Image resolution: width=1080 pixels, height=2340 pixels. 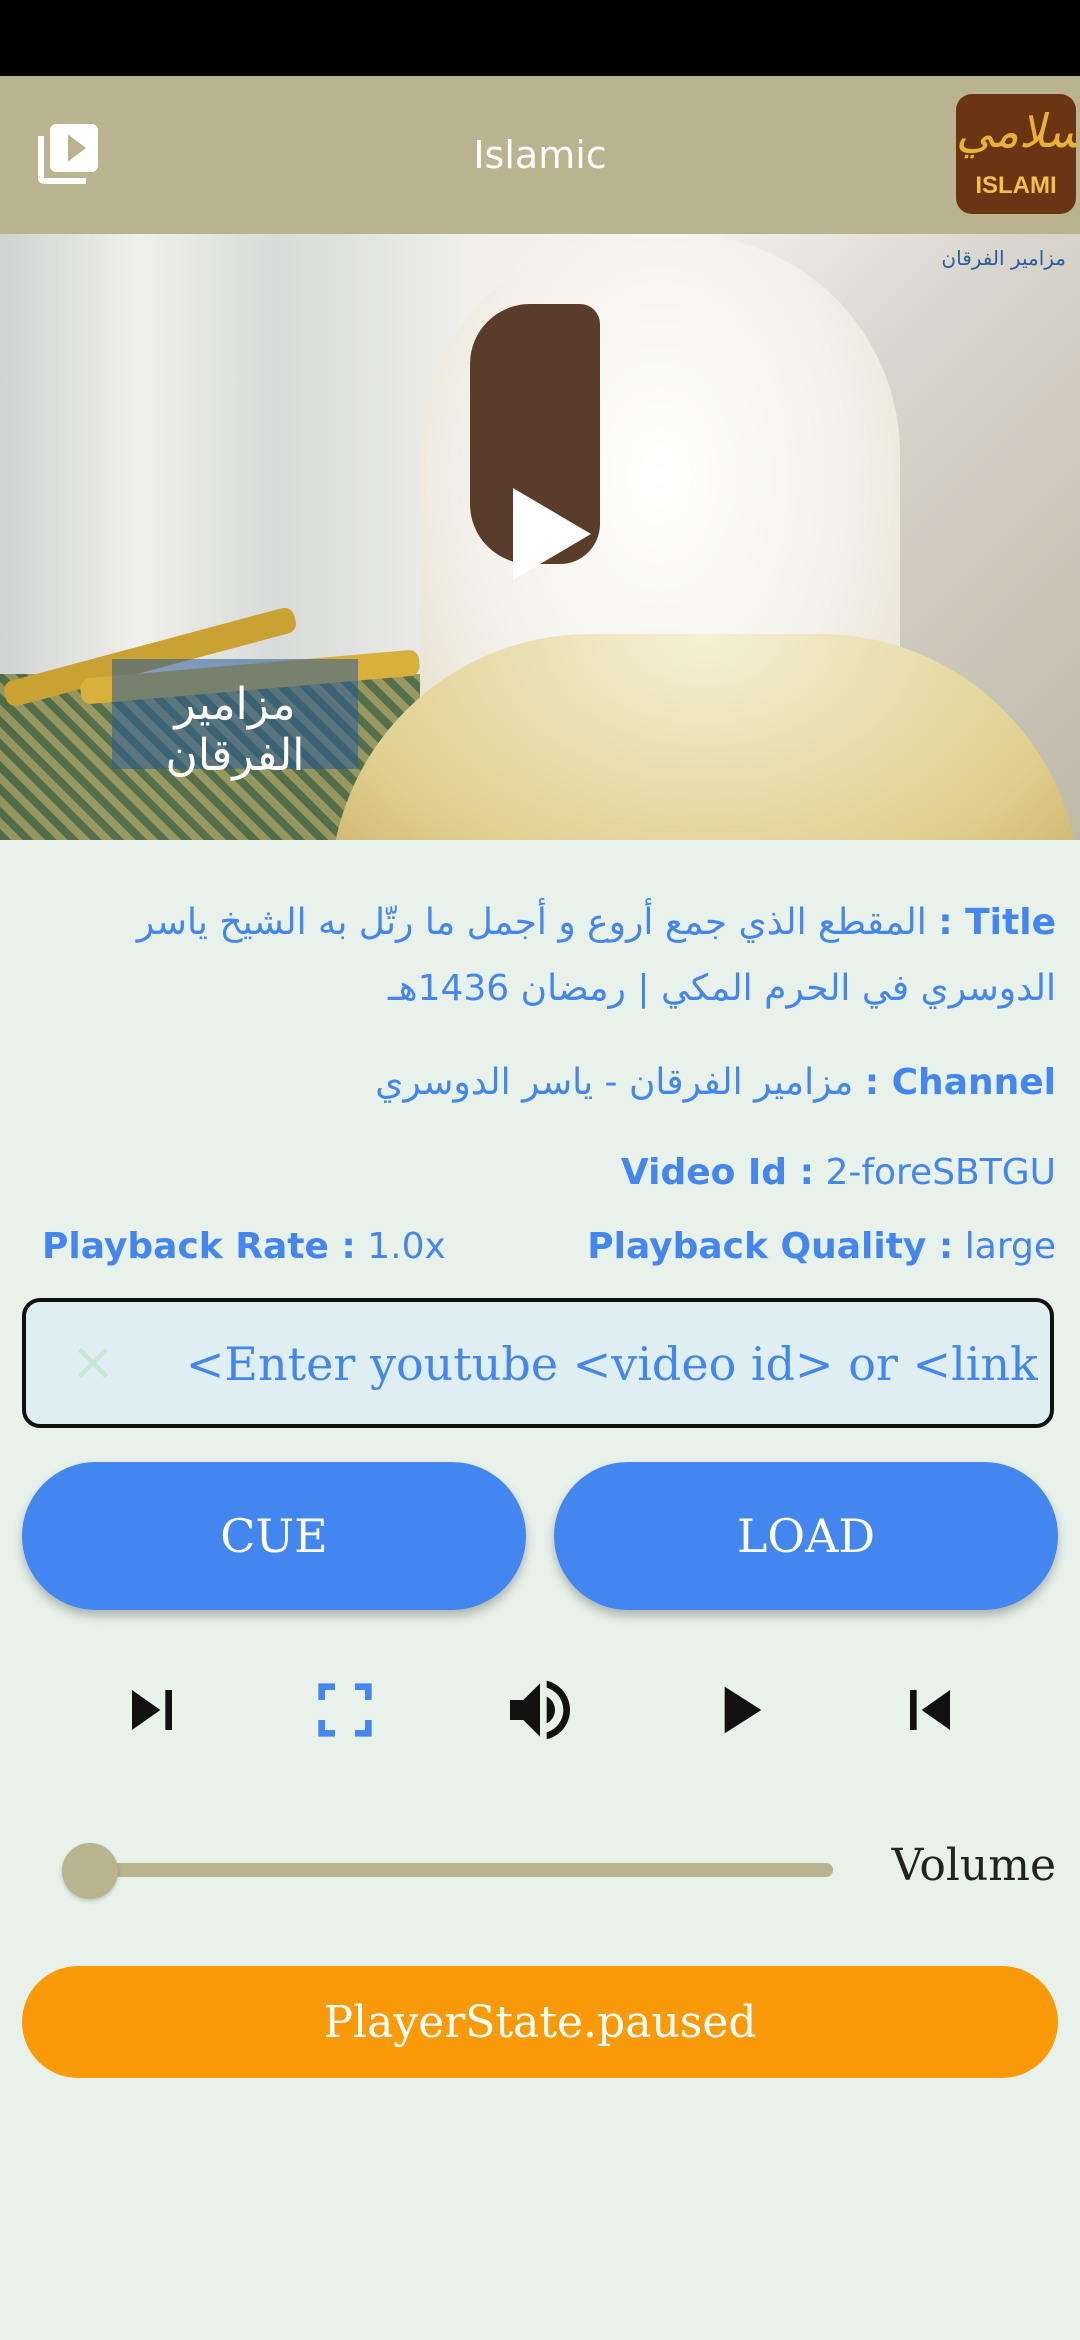 What do you see at coordinates (973, 1865) in the screenshot?
I see `volume-label: Volume` at bounding box center [973, 1865].